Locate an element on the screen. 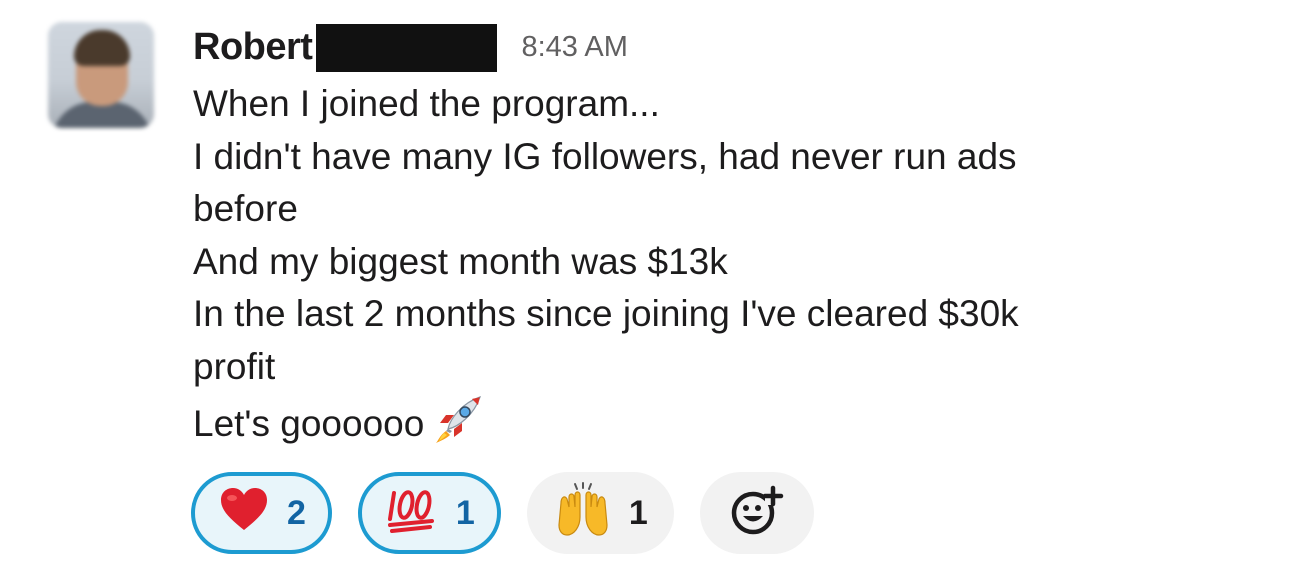 The height and width of the screenshot is (581, 1290). raising-hands-icon is located at coordinates (583, 513).